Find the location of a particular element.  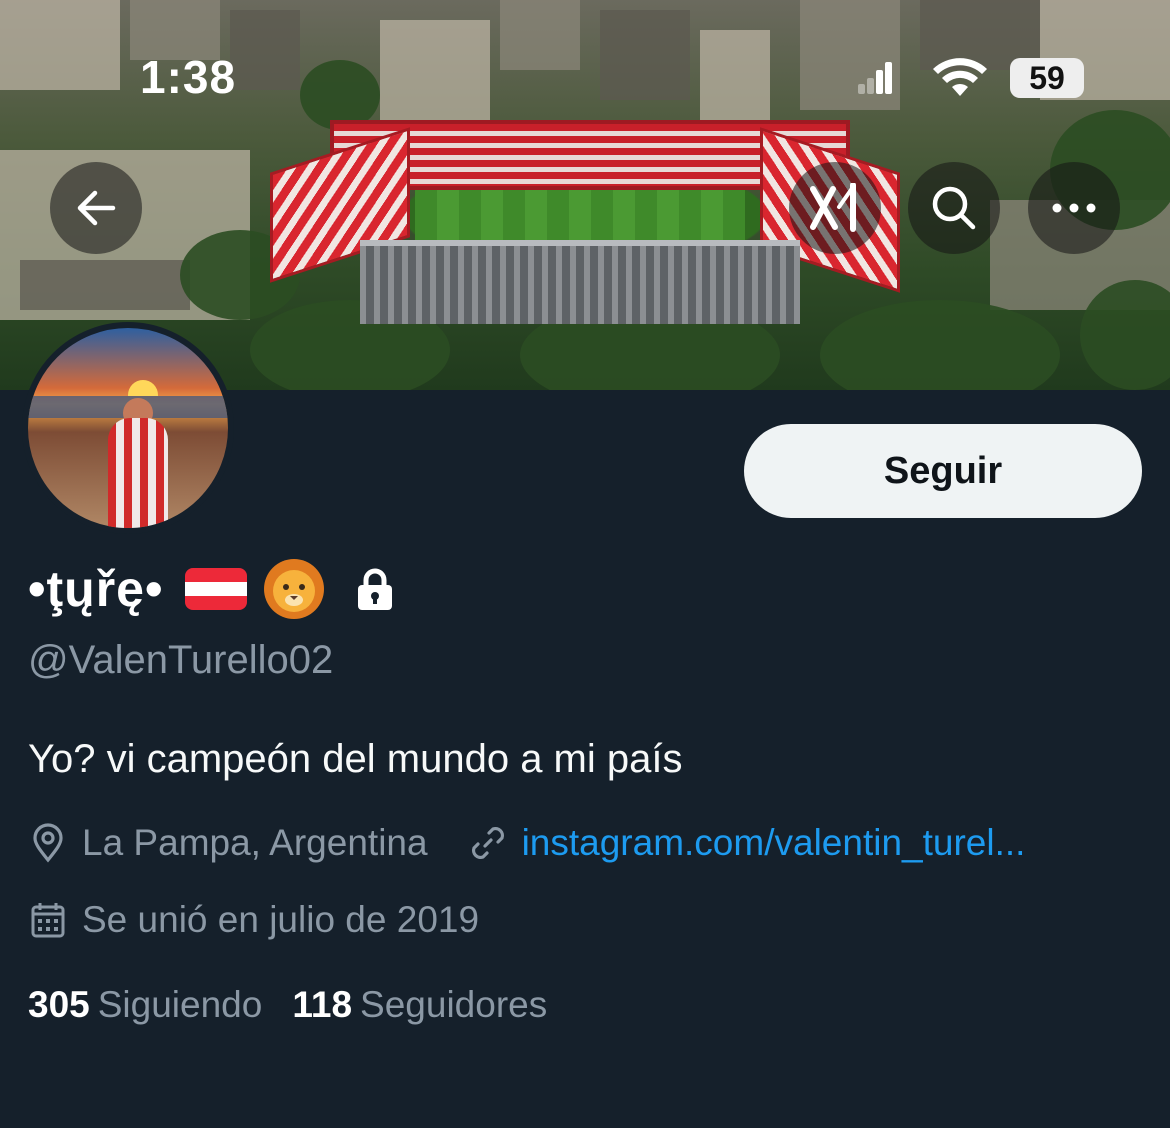

joined-date-text: Se unió en julio de 2019 is located at coordinates (281, 919).